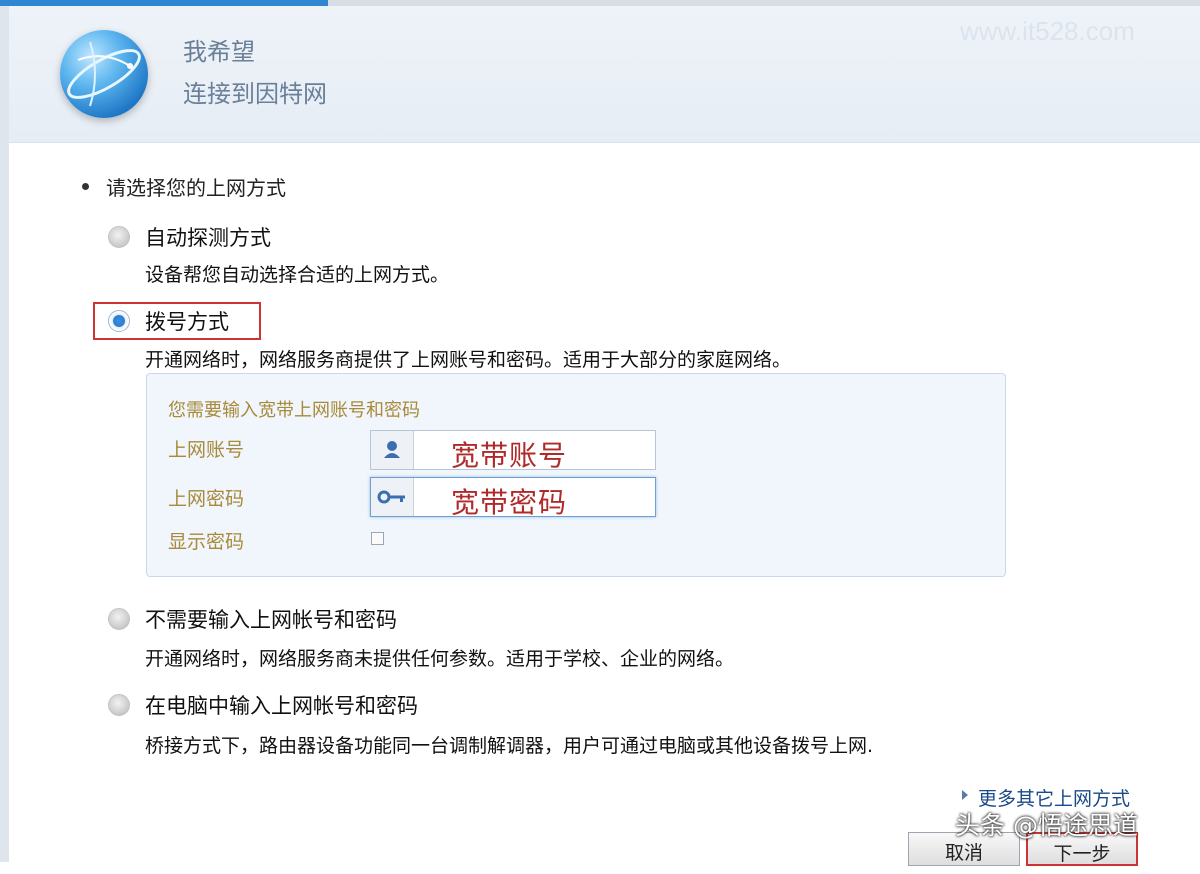 This screenshot has width=1200, height=874. What do you see at coordinates (119, 619) in the screenshot?
I see `radio-no-credentials` at bounding box center [119, 619].